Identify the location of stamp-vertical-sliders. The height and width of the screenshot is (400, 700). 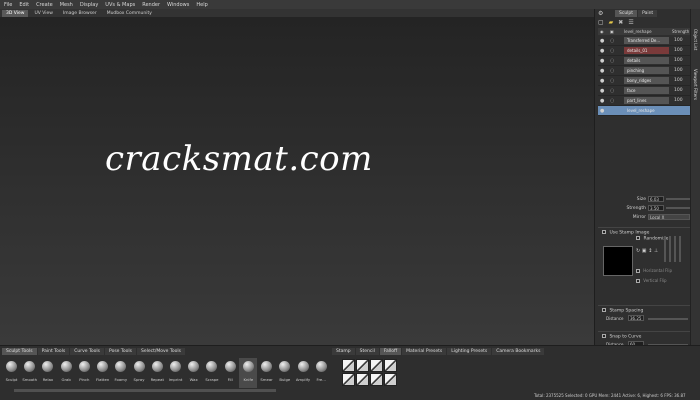
(674, 249).